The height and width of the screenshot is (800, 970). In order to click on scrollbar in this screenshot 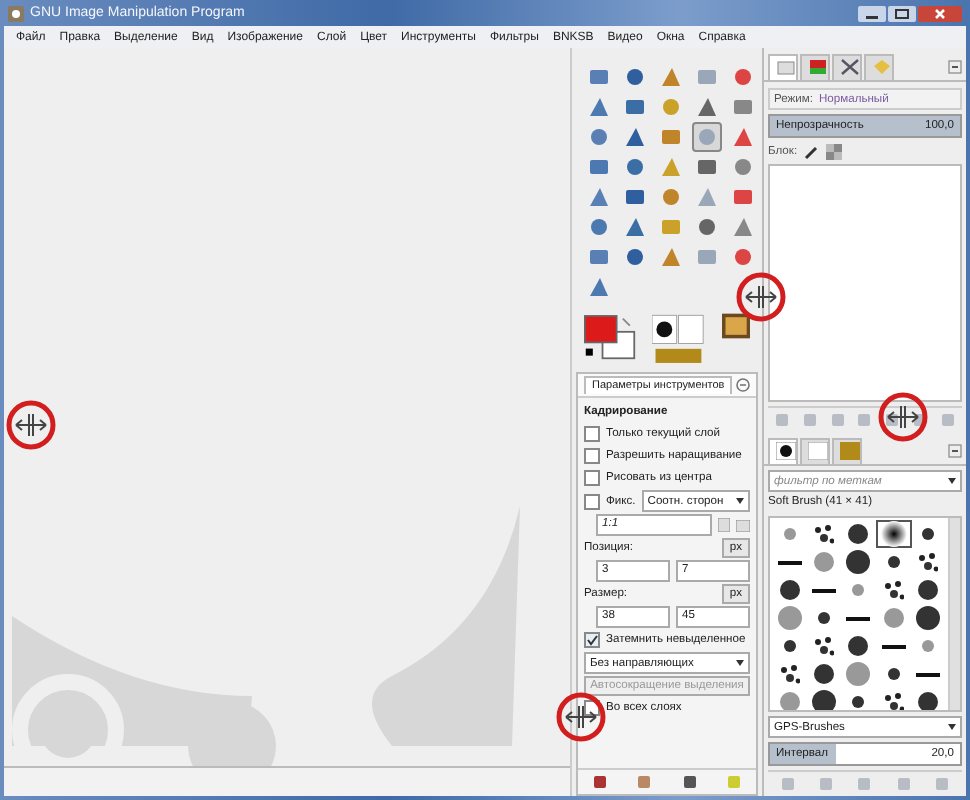, I will do `click(954, 614)`.